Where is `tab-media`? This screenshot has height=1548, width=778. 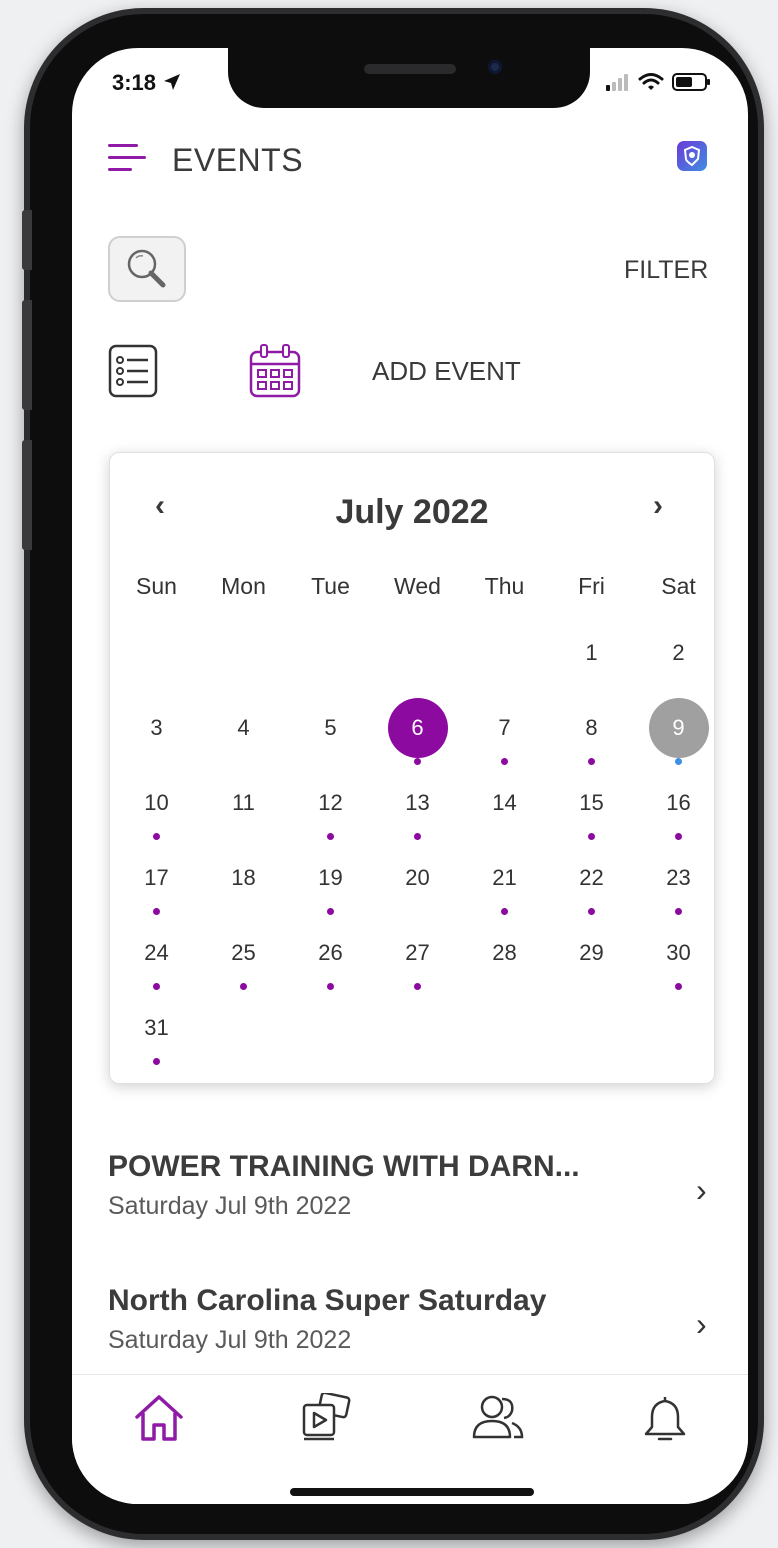 tab-media is located at coordinates (326, 1419).